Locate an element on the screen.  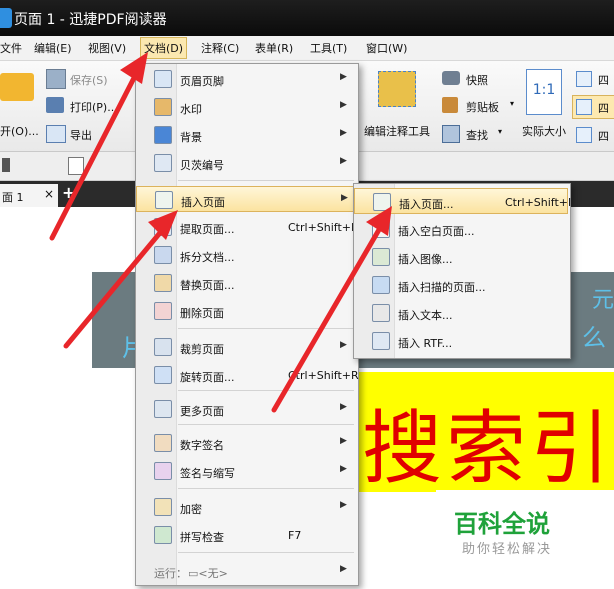
arrow-to-document-menu is located at coordinates (94, 156).